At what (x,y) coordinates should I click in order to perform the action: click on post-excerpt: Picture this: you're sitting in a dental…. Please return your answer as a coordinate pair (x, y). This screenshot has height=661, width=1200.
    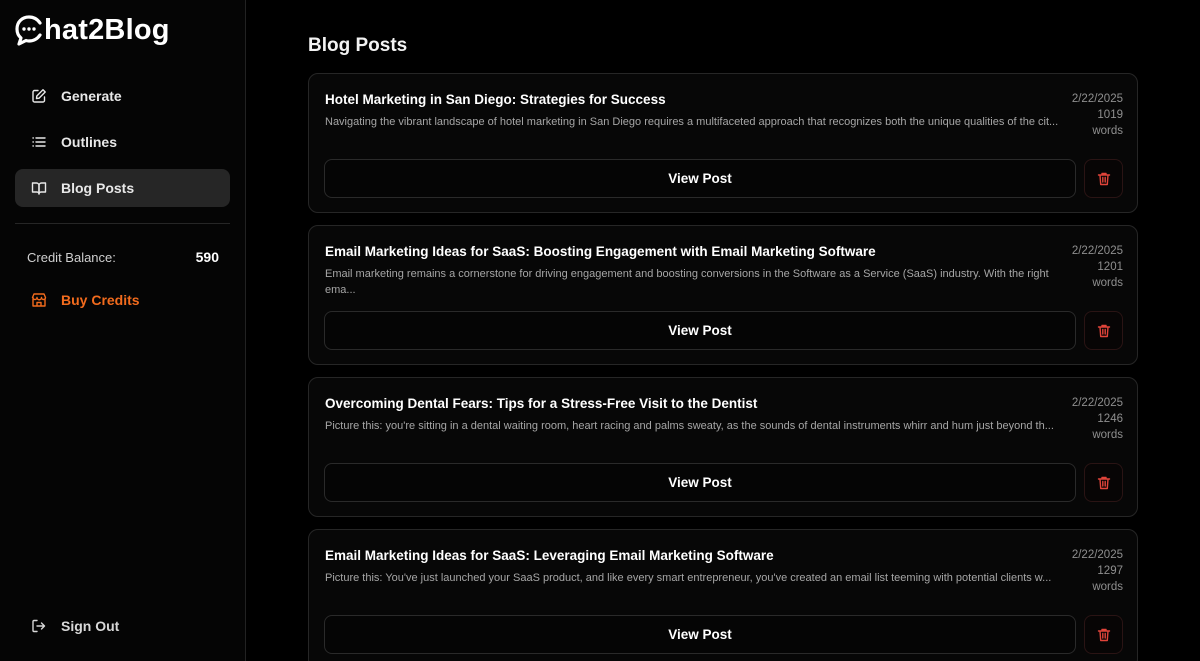
    Looking at the image, I should click on (689, 426).